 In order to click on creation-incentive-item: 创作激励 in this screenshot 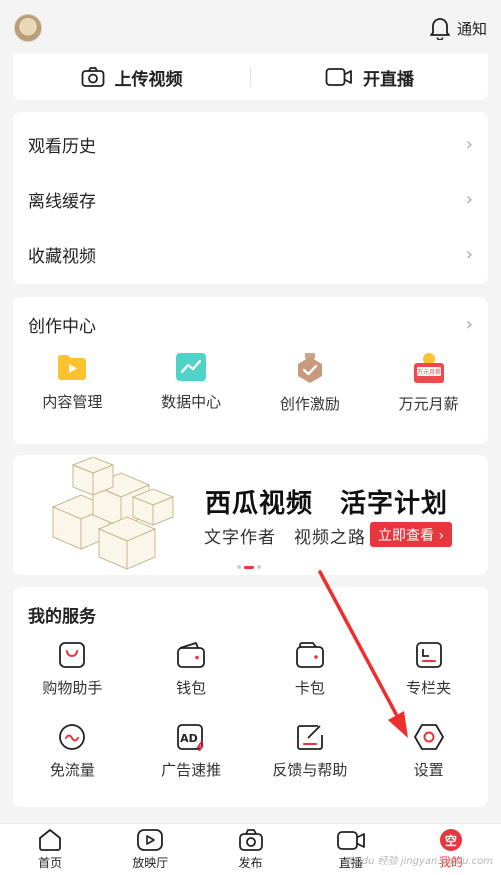, I will do `click(310, 383)`.